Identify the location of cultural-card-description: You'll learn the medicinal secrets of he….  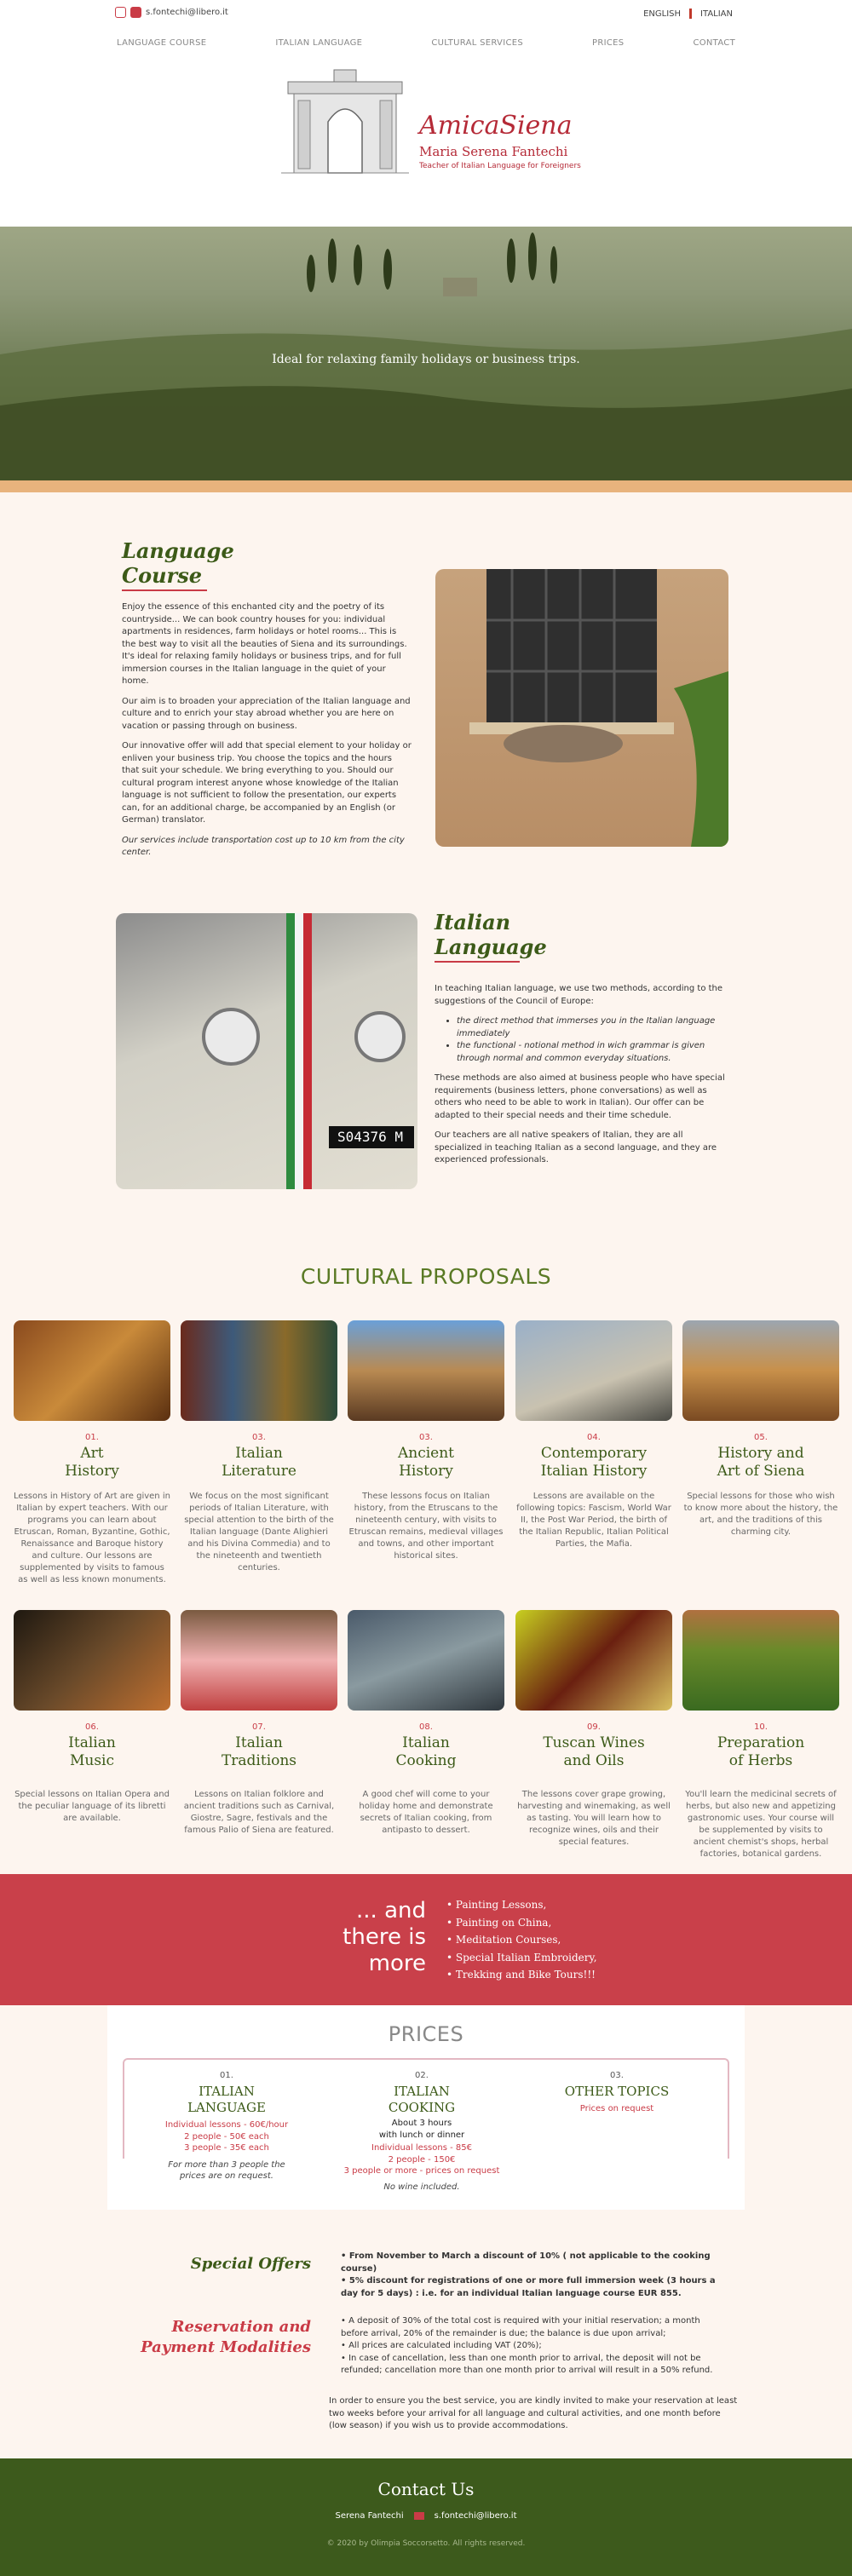
(761, 1824).